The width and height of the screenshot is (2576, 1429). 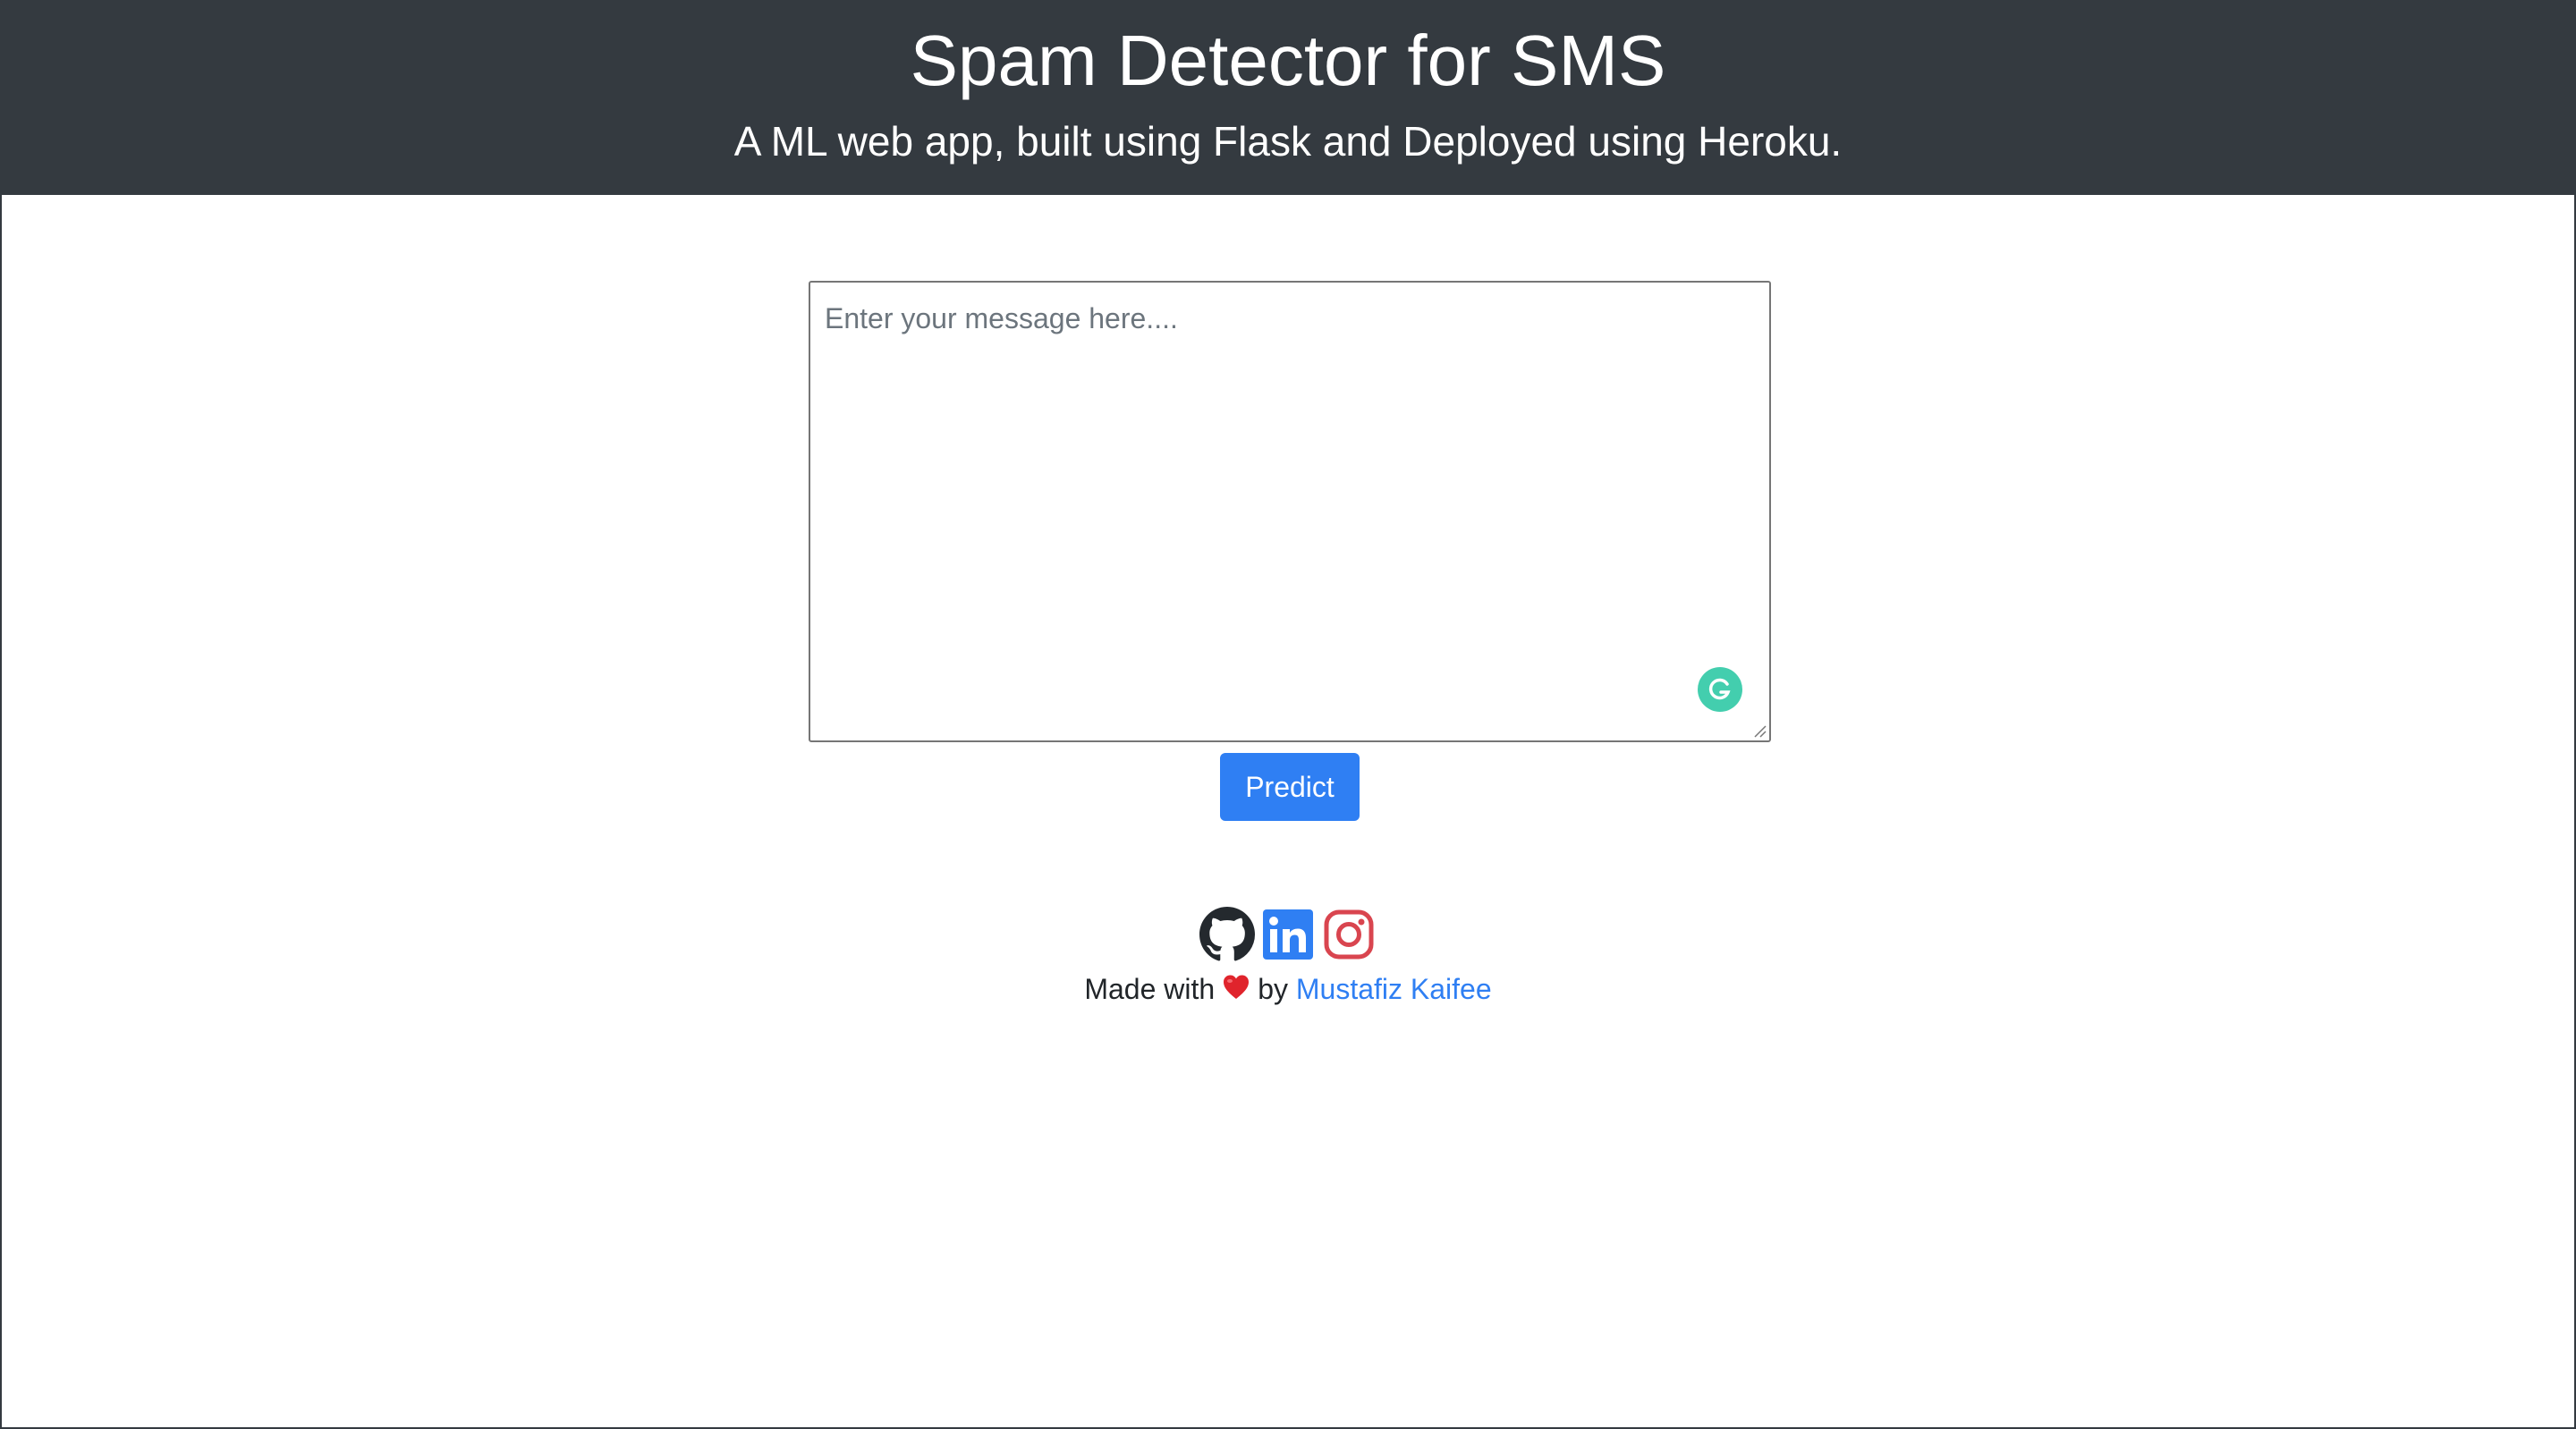 I want to click on author-link: Mustafiz Kaifee, so click(x=1394, y=989).